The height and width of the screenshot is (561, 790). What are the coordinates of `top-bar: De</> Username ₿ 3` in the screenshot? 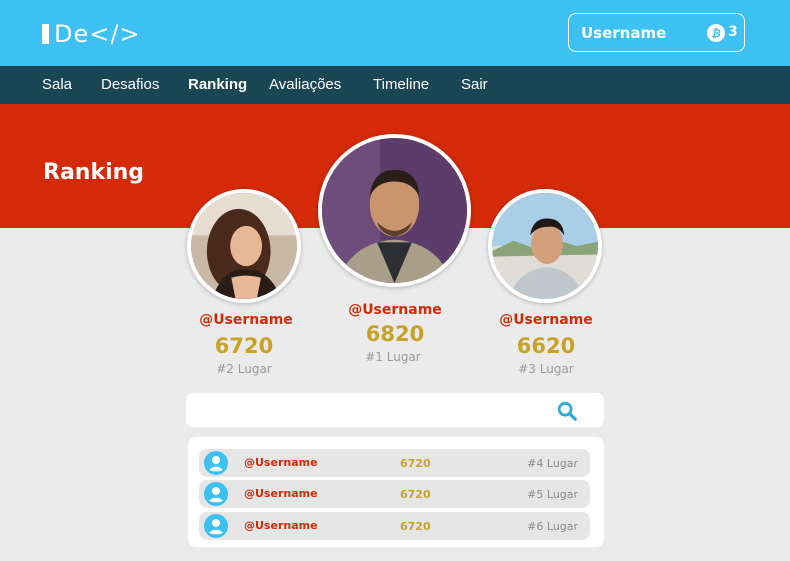 It's located at (395, 33).